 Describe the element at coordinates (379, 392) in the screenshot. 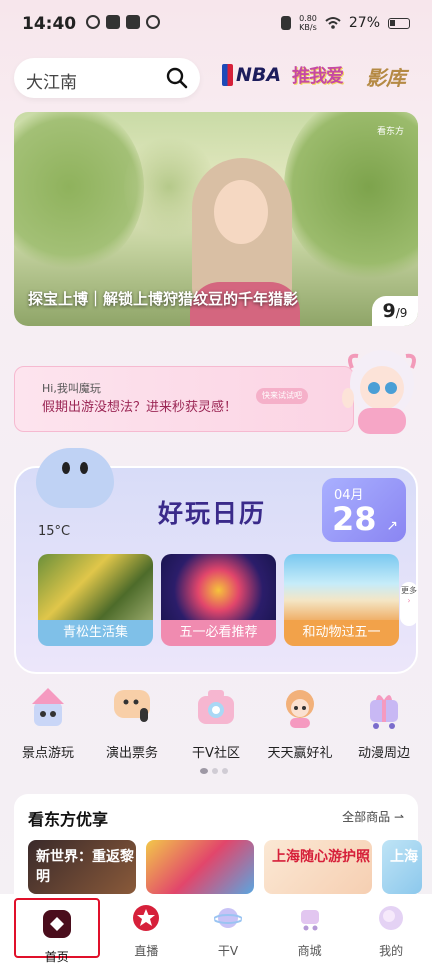

I see `ai-mascot-icon` at that location.